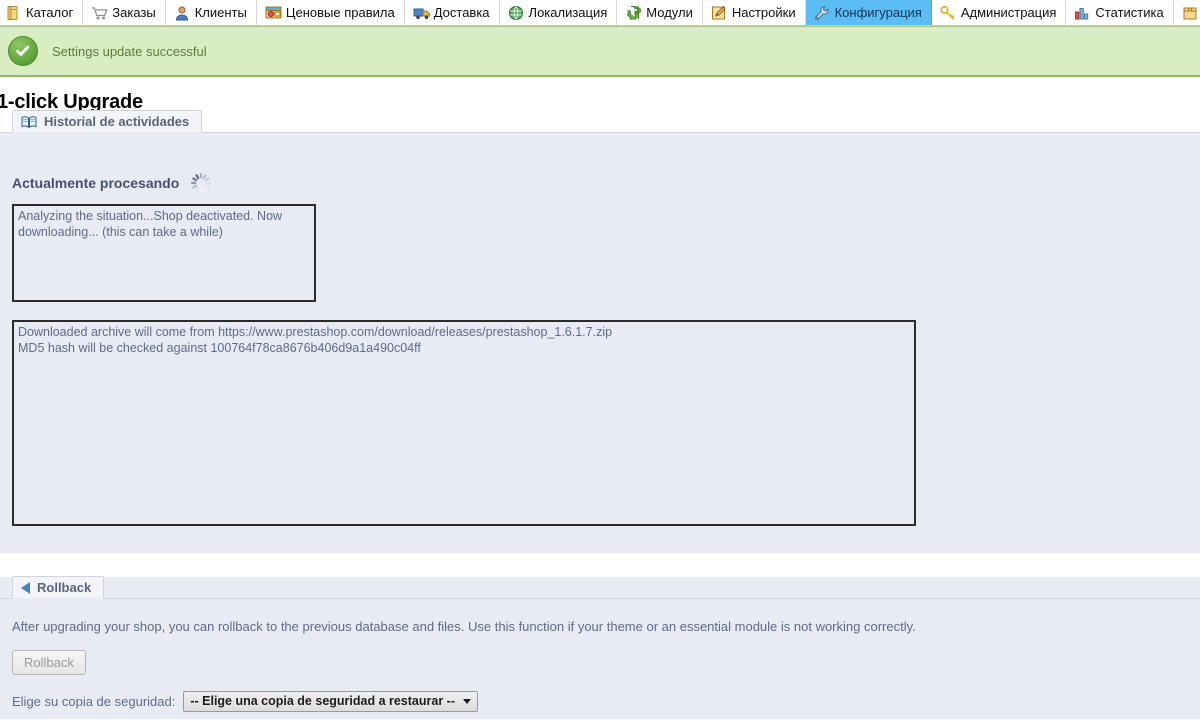  Describe the element at coordinates (96, 183) in the screenshot. I see `processing-heading: Actualmente procesando` at that location.